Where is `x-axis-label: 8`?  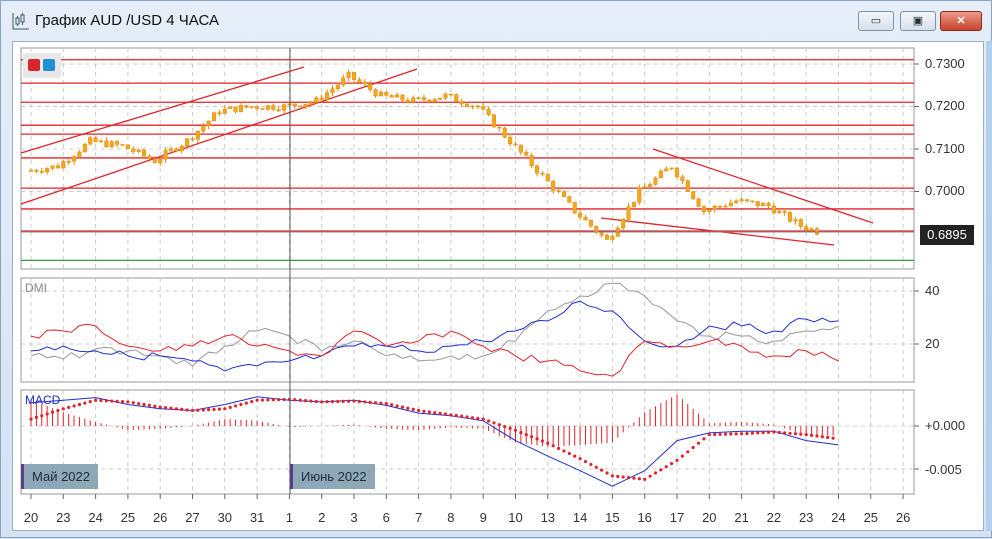
x-axis-label: 8 is located at coordinates (451, 517).